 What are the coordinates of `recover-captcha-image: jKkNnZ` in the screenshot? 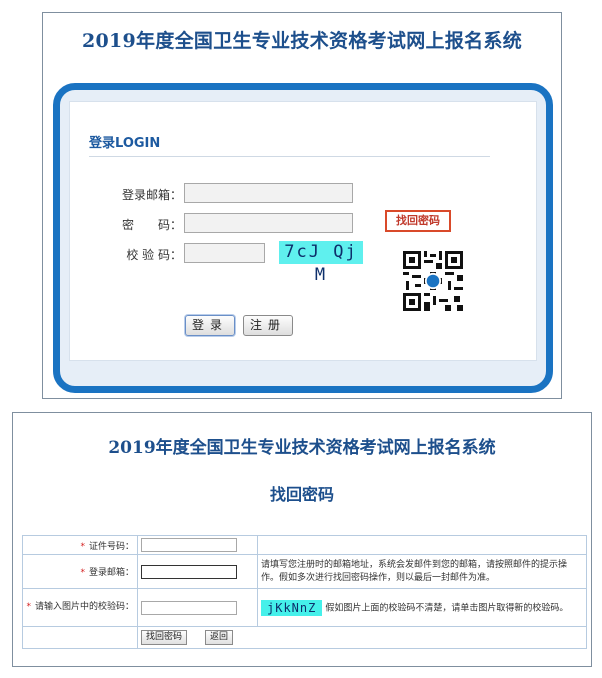 It's located at (292, 607).